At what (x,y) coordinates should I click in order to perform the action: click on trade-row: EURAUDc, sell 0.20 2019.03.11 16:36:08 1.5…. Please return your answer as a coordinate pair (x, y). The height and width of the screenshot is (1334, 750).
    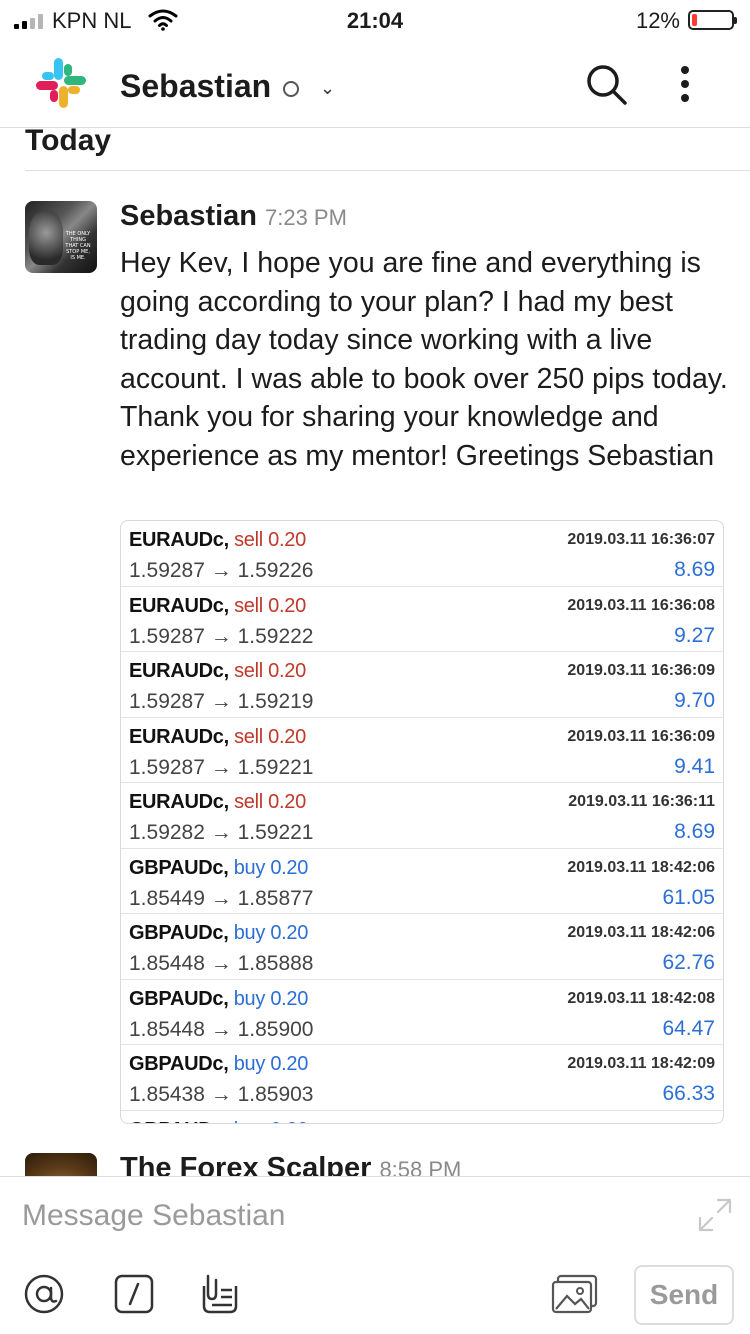
    Looking at the image, I should click on (422, 619).